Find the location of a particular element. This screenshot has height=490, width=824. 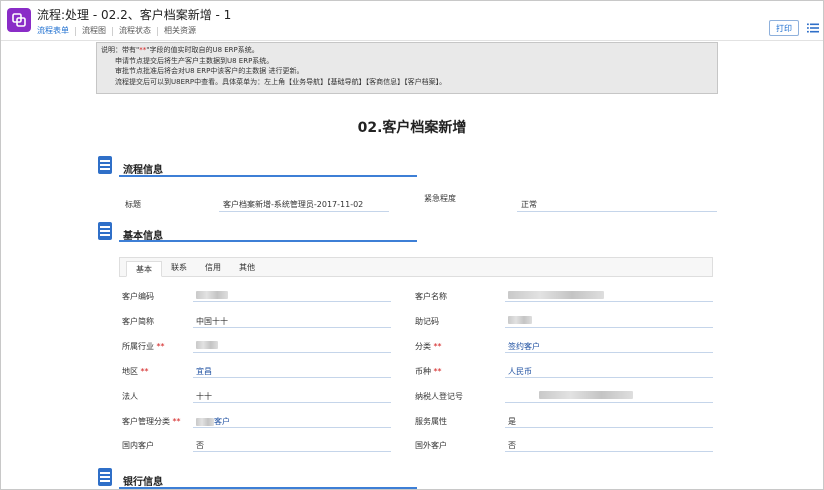

field-value-customer-name is located at coordinates (556, 294).